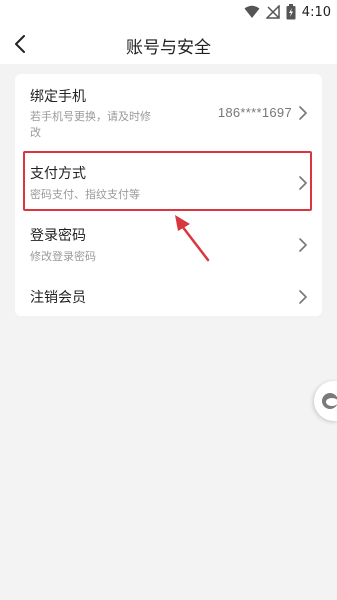  Describe the element at coordinates (291, 12) in the screenshot. I see `battery-charging-icon` at that location.